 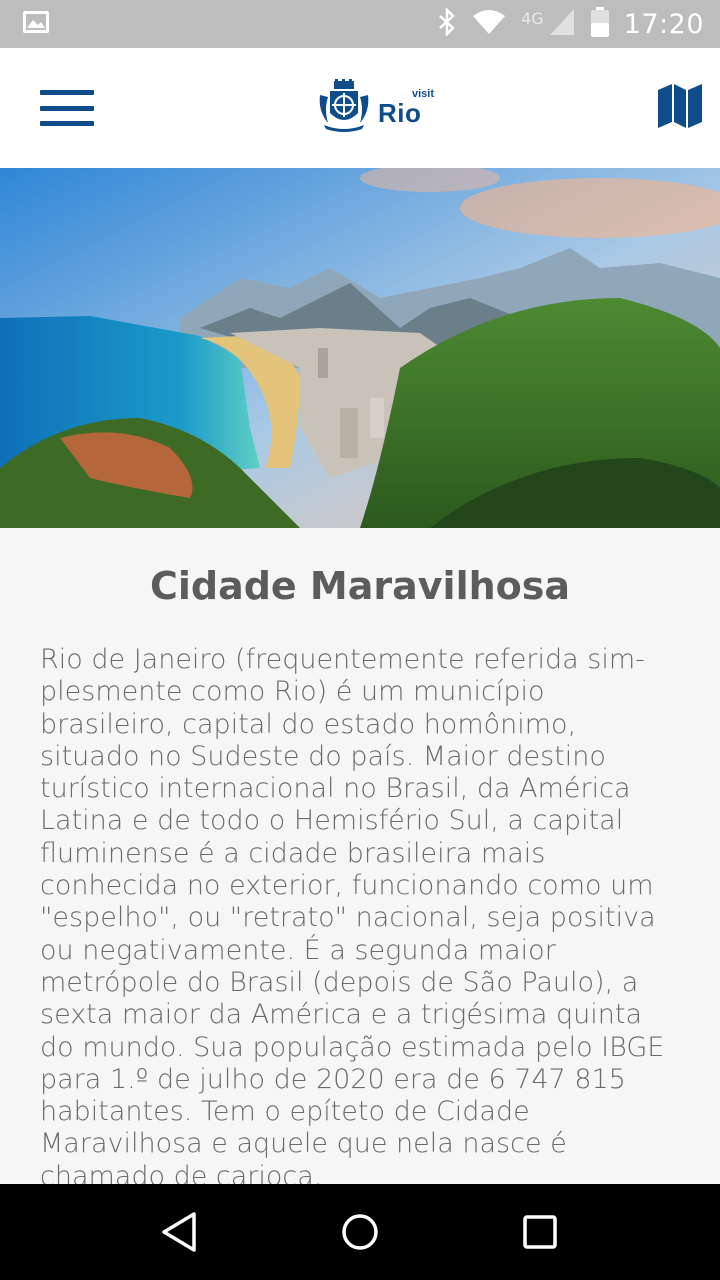 What do you see at coordinates (423, 94) in the screenshot?
I see `brand-visit-label: visit` at bounding box center [423, 94].